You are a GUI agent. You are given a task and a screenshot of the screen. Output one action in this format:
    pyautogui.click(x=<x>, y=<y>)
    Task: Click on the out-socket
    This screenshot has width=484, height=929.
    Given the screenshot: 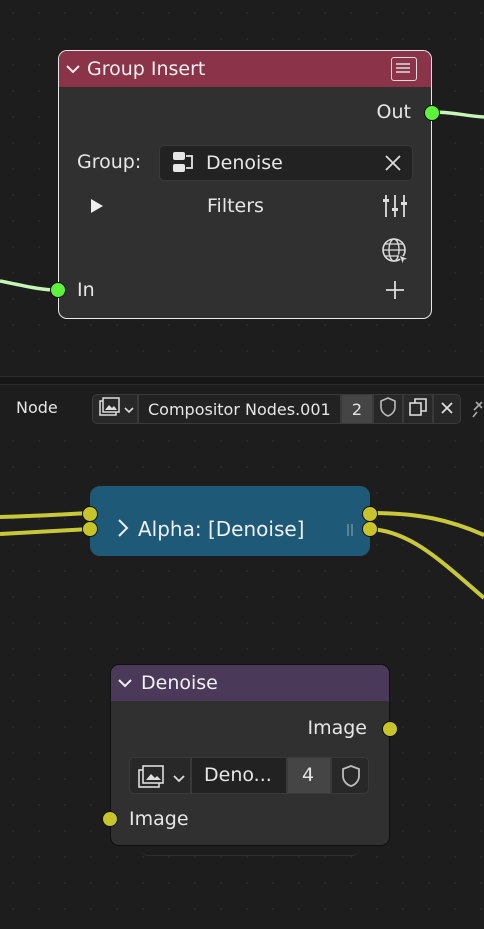 What is the action you would take?
    pyautogui.click(x=432, y=113)
    